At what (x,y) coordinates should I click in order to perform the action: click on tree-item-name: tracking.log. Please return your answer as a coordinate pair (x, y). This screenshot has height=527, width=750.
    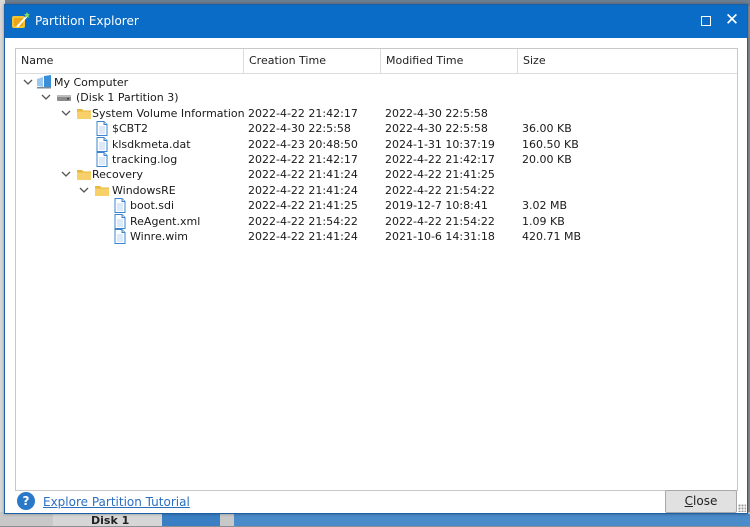
    Looking at the image, I should click on (145, 159).